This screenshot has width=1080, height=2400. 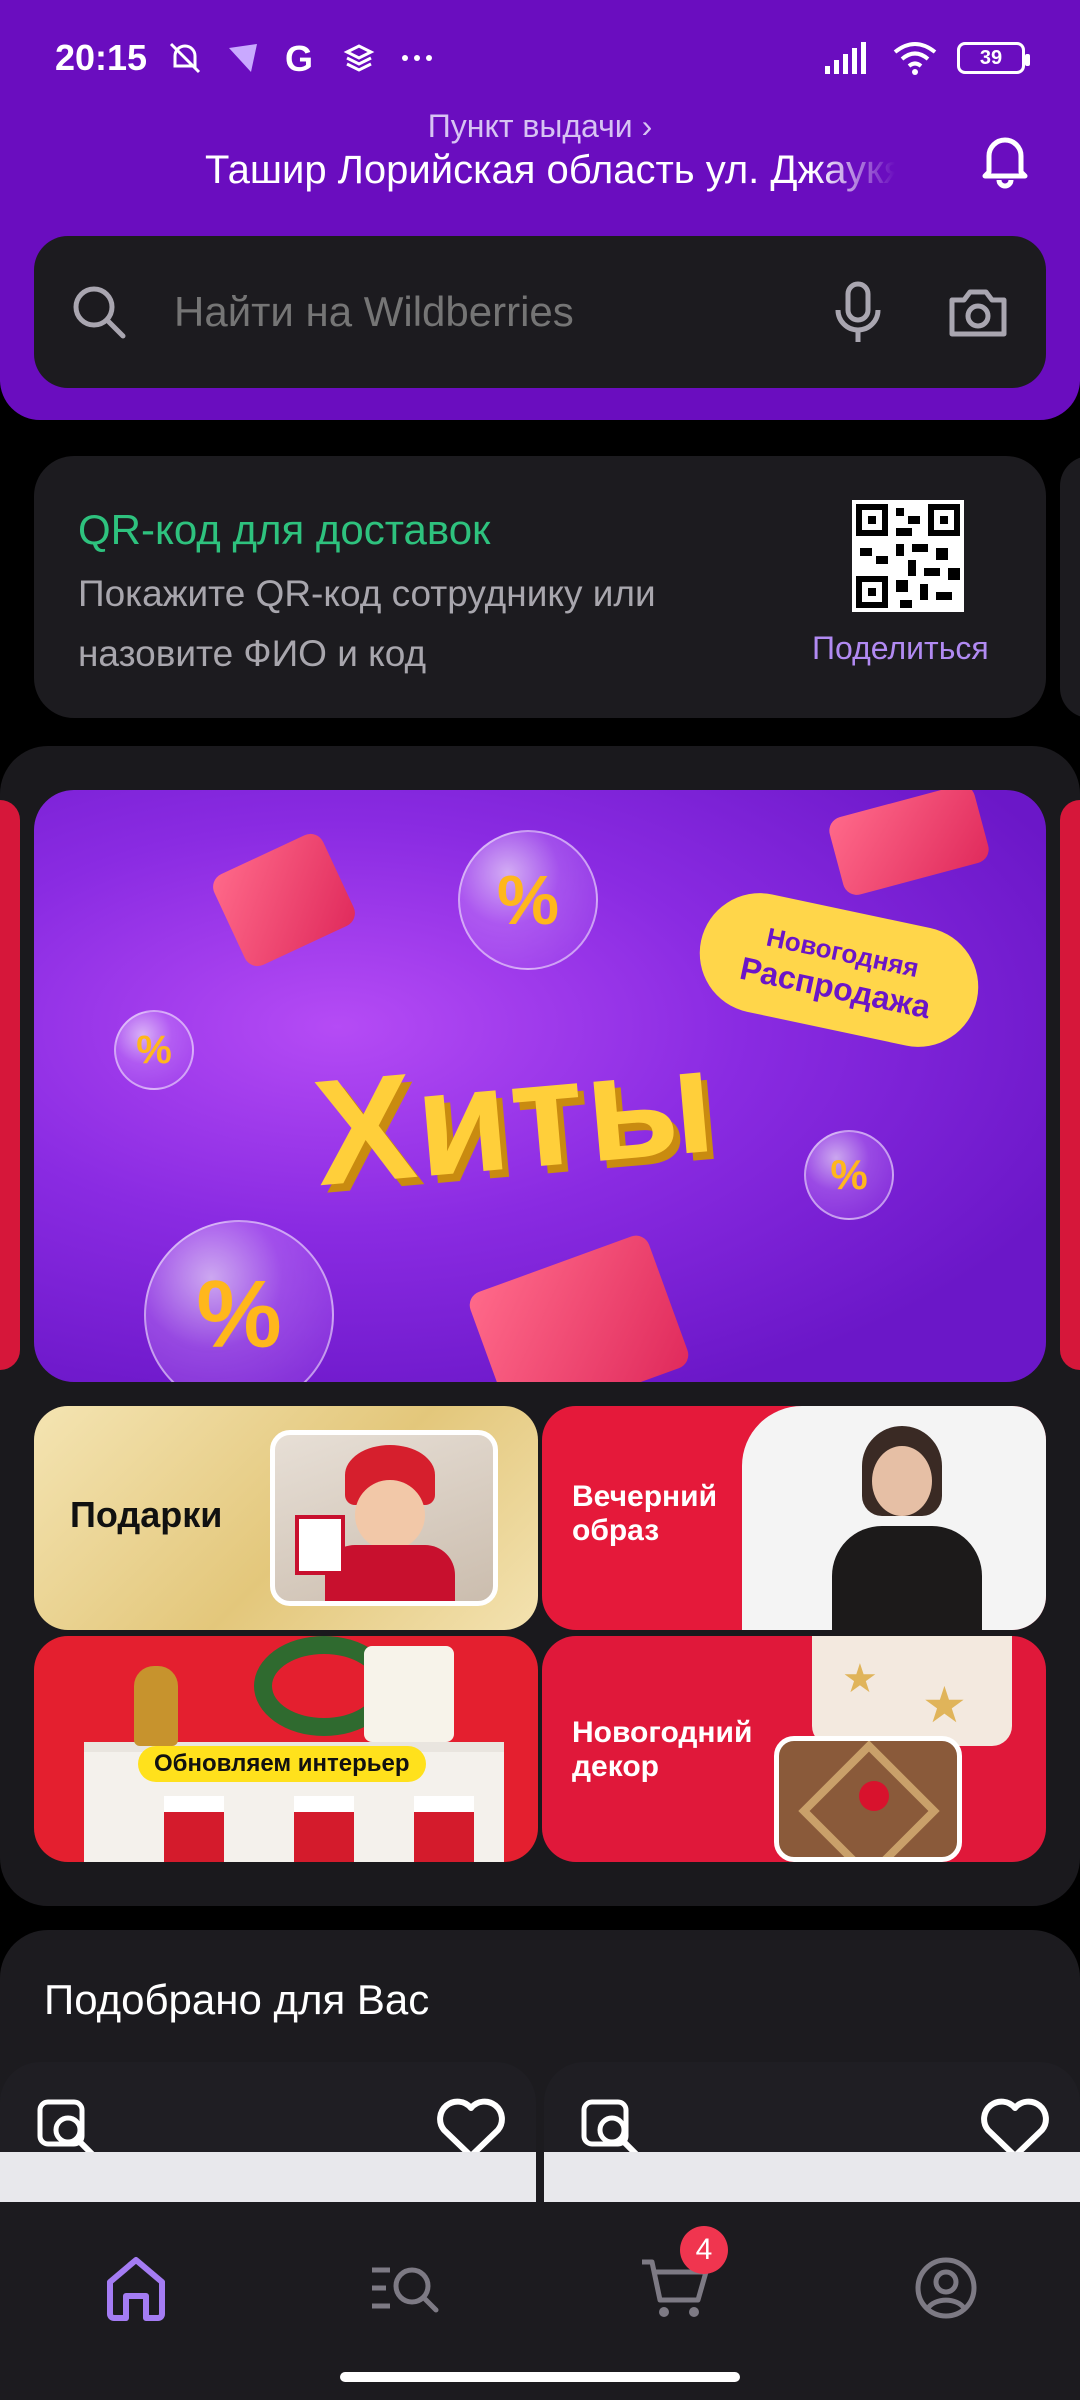 I want to click on decor-box-photo, so click(x=868, y=1799).